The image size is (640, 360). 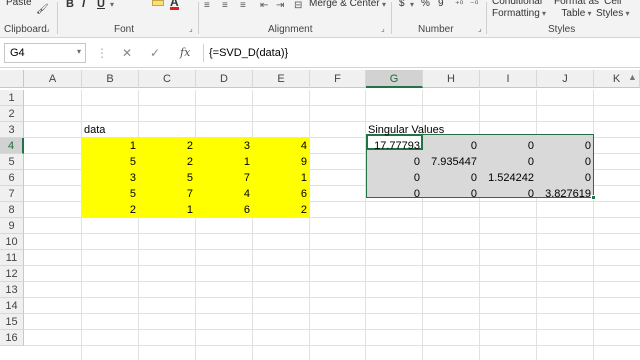 I want to click on column-header-d: D, so click(x=224, y=79).